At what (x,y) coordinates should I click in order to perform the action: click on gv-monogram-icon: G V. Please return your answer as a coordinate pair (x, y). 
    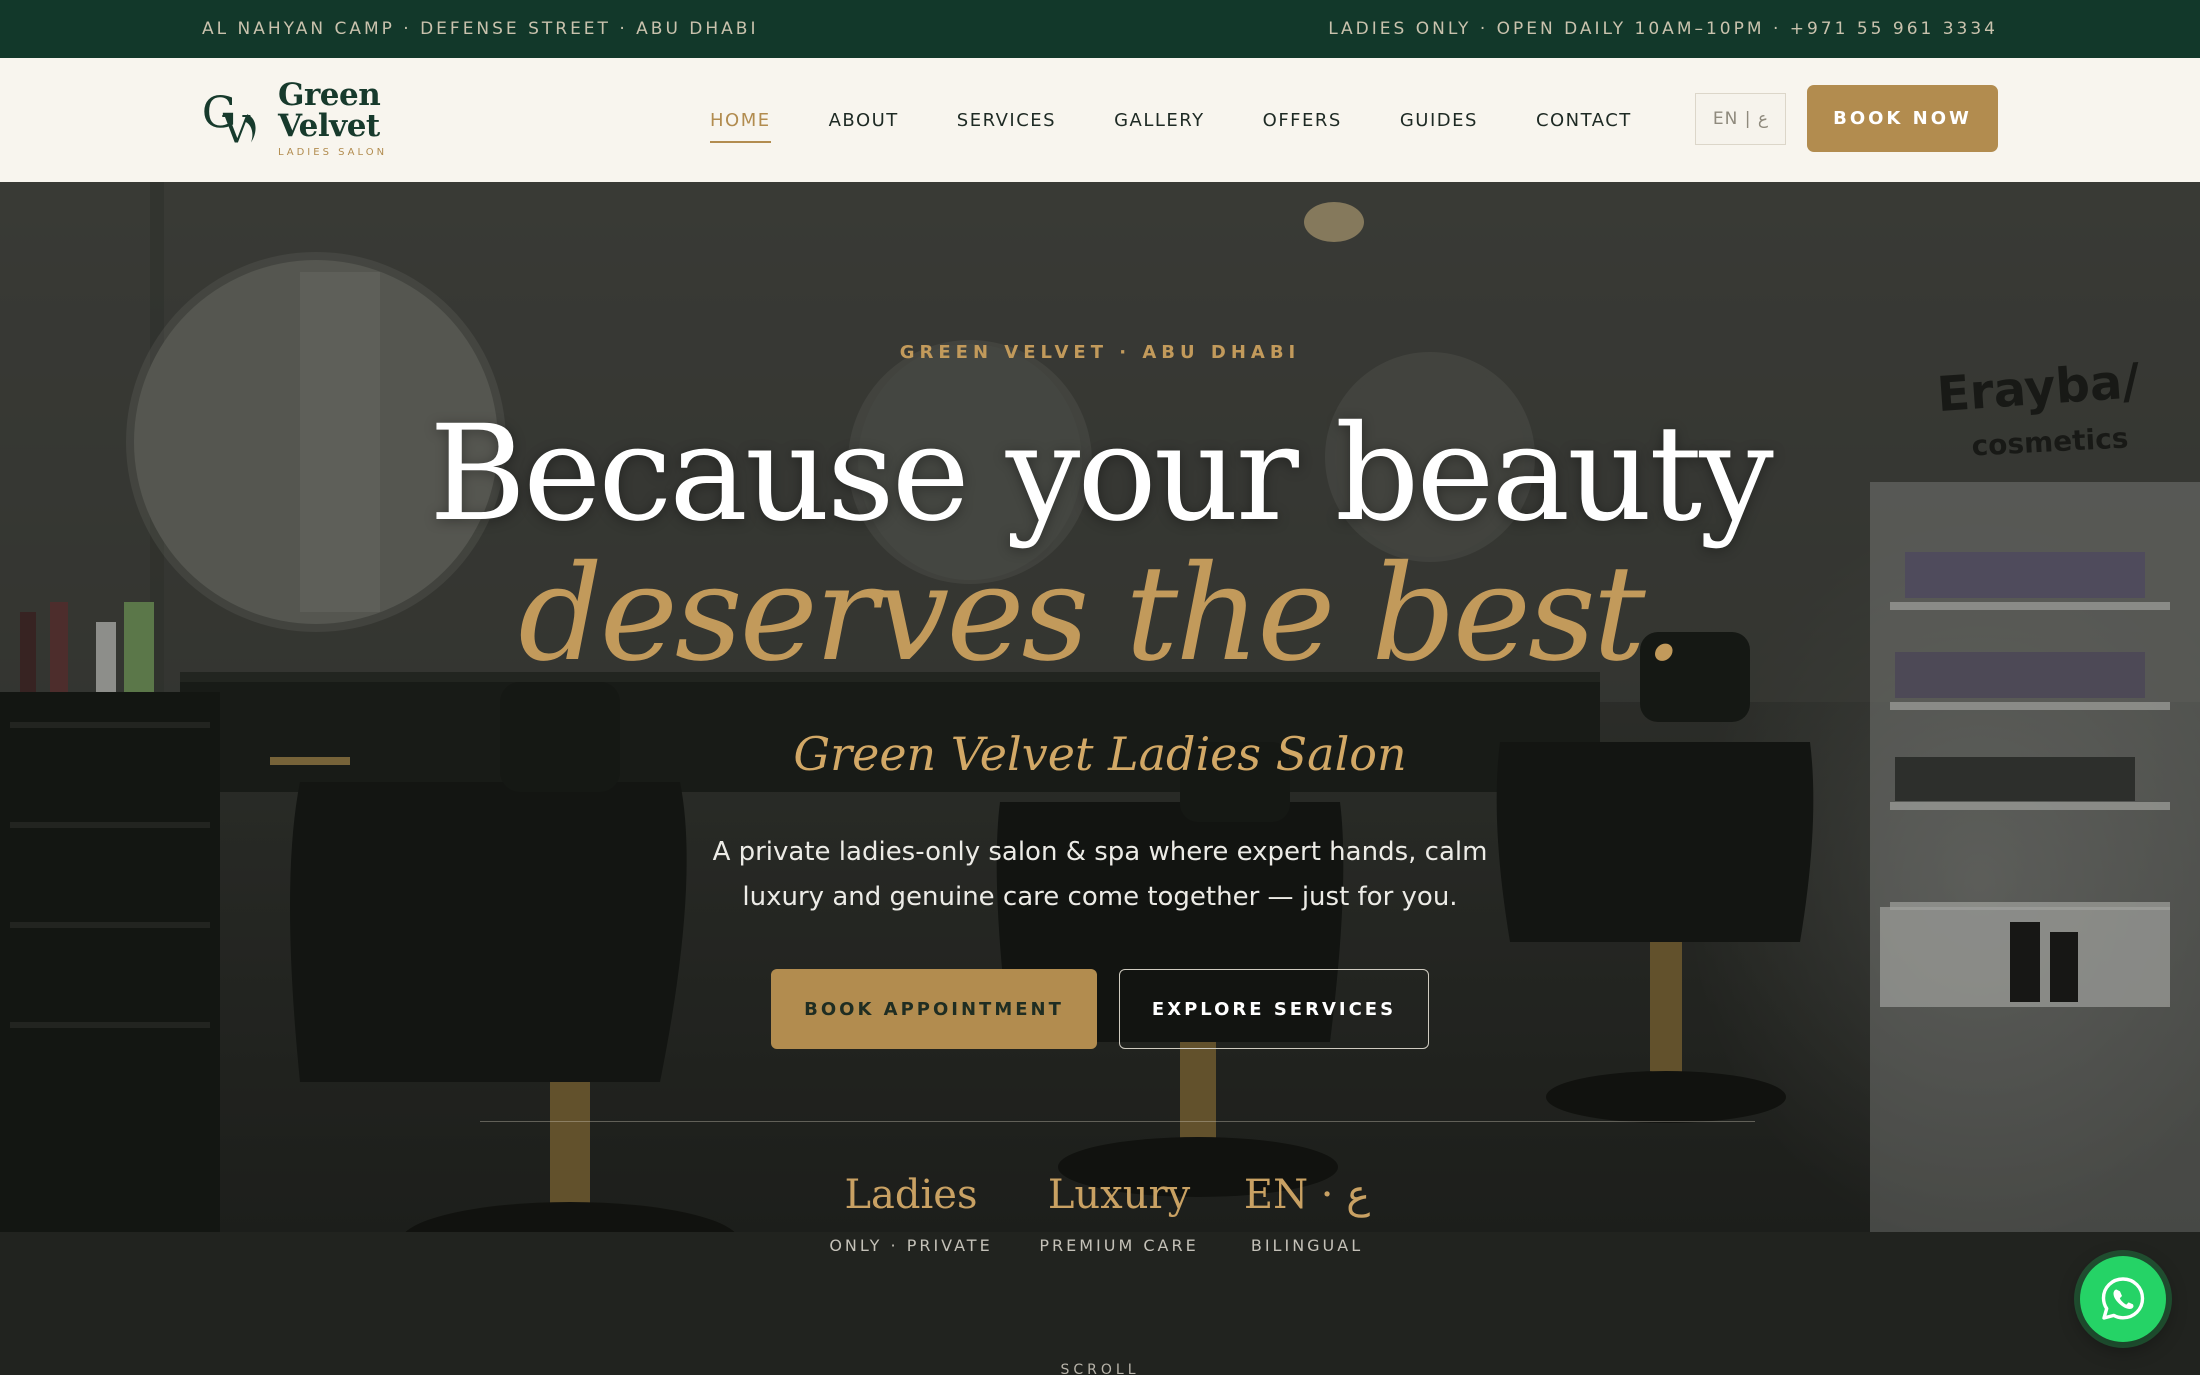
    Looking at the image, I should click on (229, 120).